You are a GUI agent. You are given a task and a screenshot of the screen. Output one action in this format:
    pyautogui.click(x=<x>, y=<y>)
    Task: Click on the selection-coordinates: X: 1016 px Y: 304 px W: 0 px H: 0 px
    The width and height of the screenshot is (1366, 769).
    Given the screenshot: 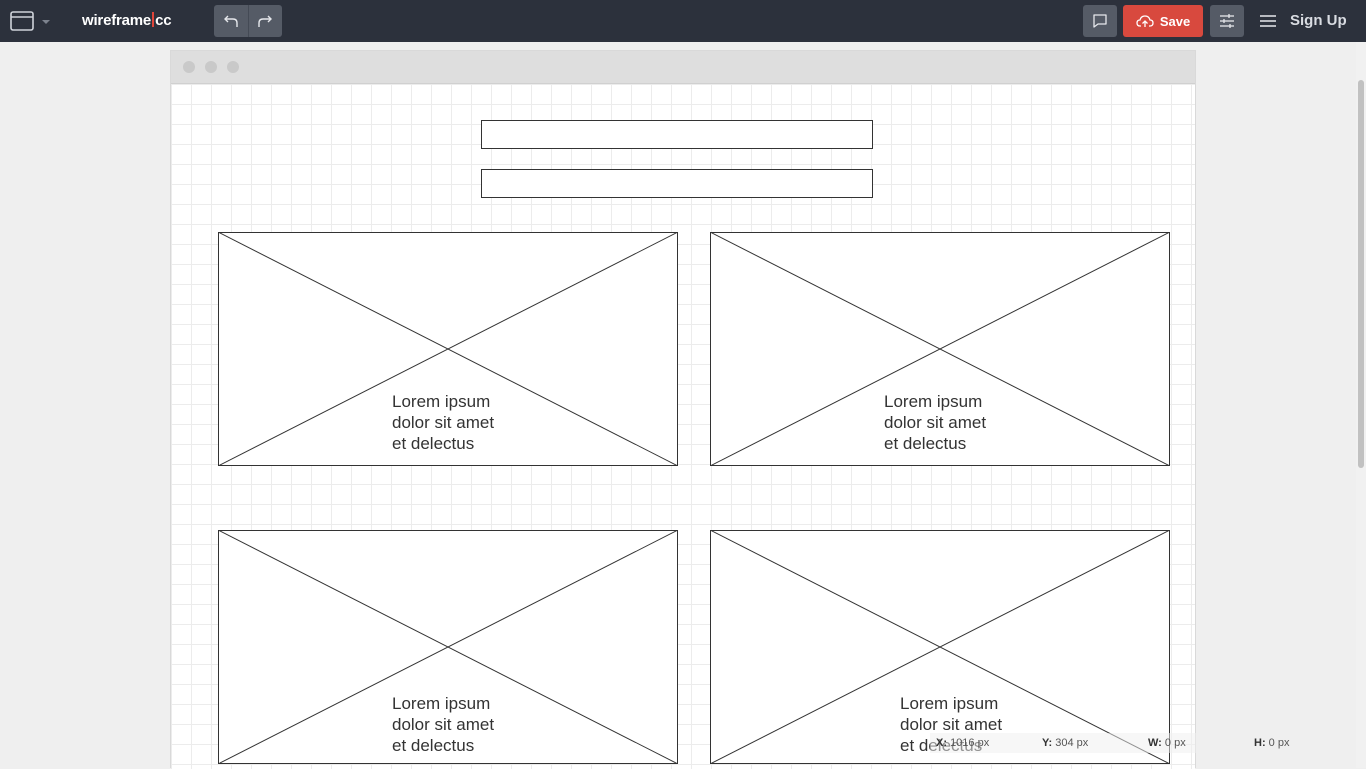 What is the action you would take?
    pyautogui.click(x=1143, y=743)
    